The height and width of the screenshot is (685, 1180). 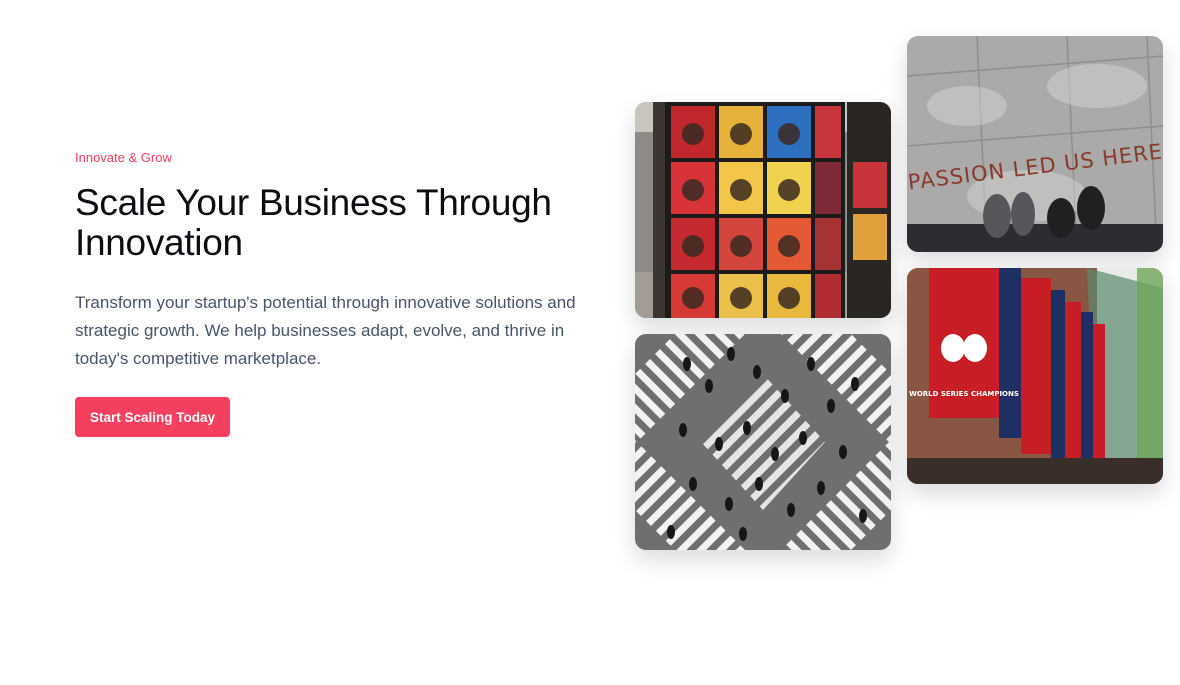 What do you see at coordinates (153, 417) in the screenshot?
I see `start-scaling-button: Start Scaling Today` at bounding box center [153, 417].